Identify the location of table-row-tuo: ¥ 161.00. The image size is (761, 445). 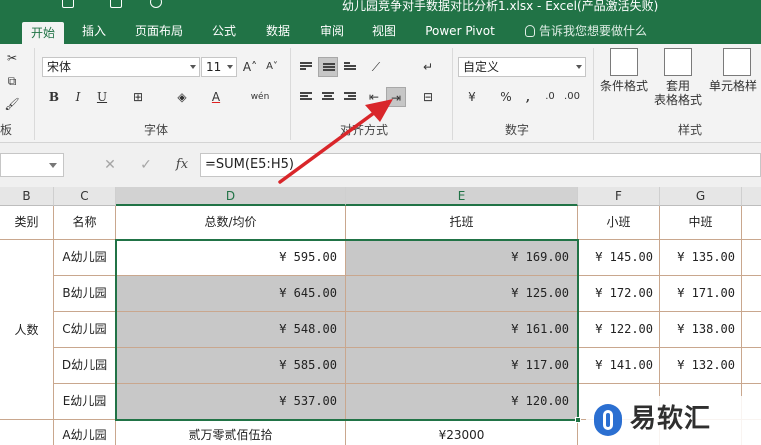
(462, 330).